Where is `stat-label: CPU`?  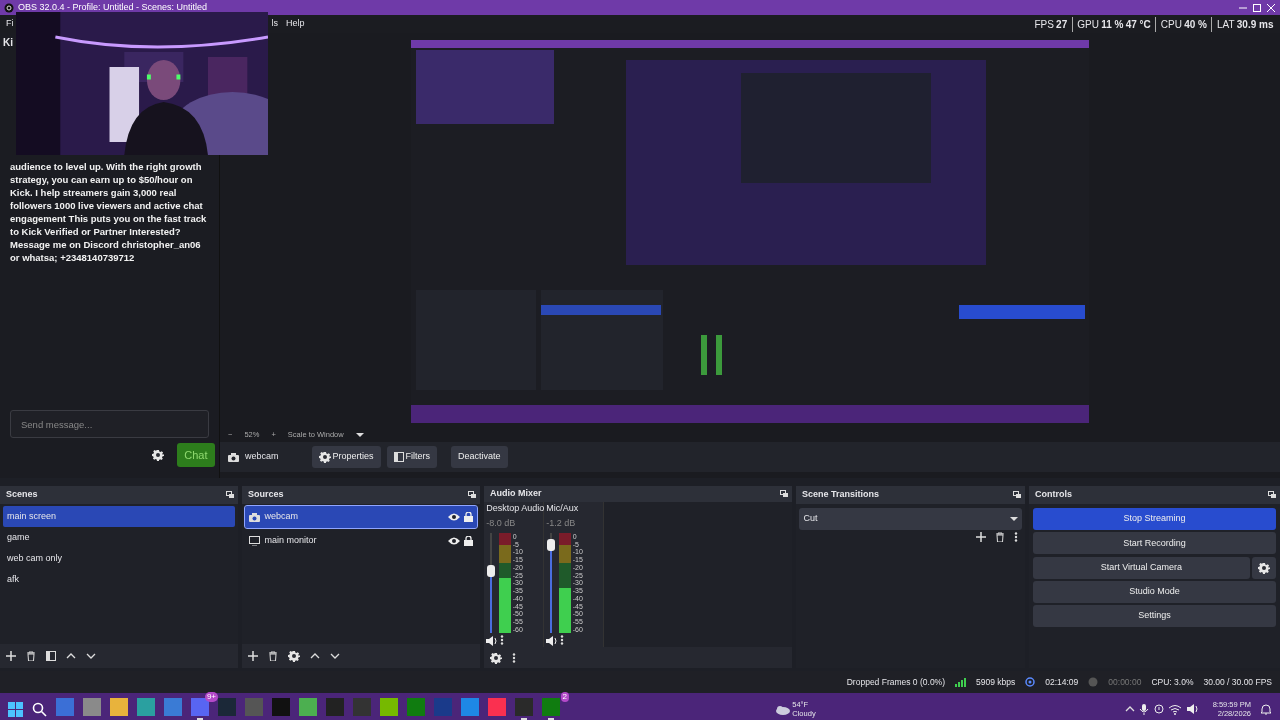 stat-label: CPU is located at coordinates (1171, 24).